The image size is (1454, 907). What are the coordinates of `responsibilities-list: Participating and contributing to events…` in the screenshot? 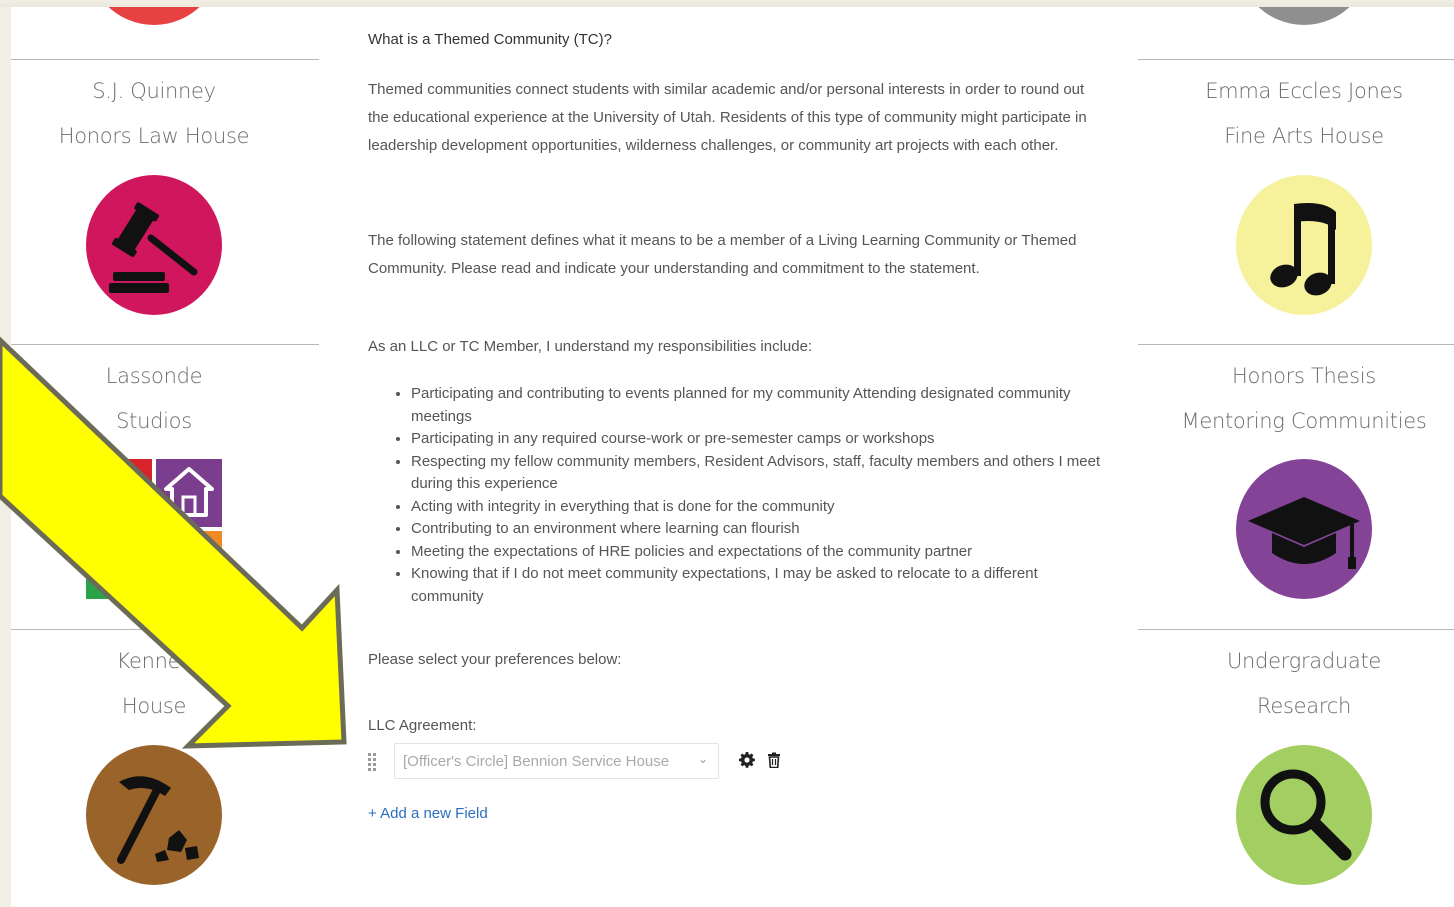 It's located at (734, 495).